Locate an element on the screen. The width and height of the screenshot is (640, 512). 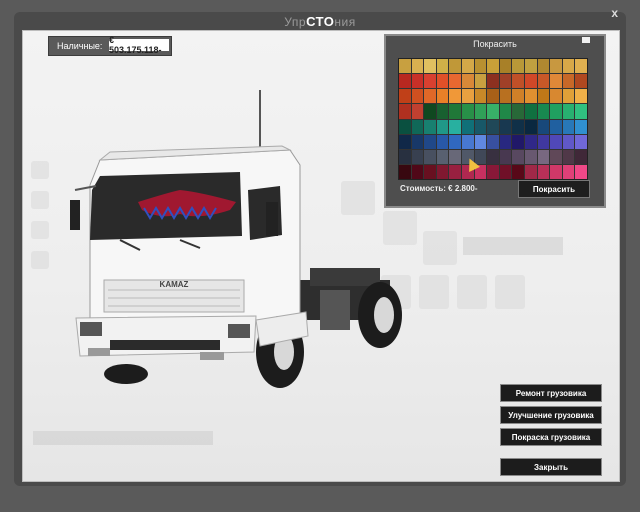
upgrade-truck-button: Улучшение грузовика is located at coordinates (551, 415).